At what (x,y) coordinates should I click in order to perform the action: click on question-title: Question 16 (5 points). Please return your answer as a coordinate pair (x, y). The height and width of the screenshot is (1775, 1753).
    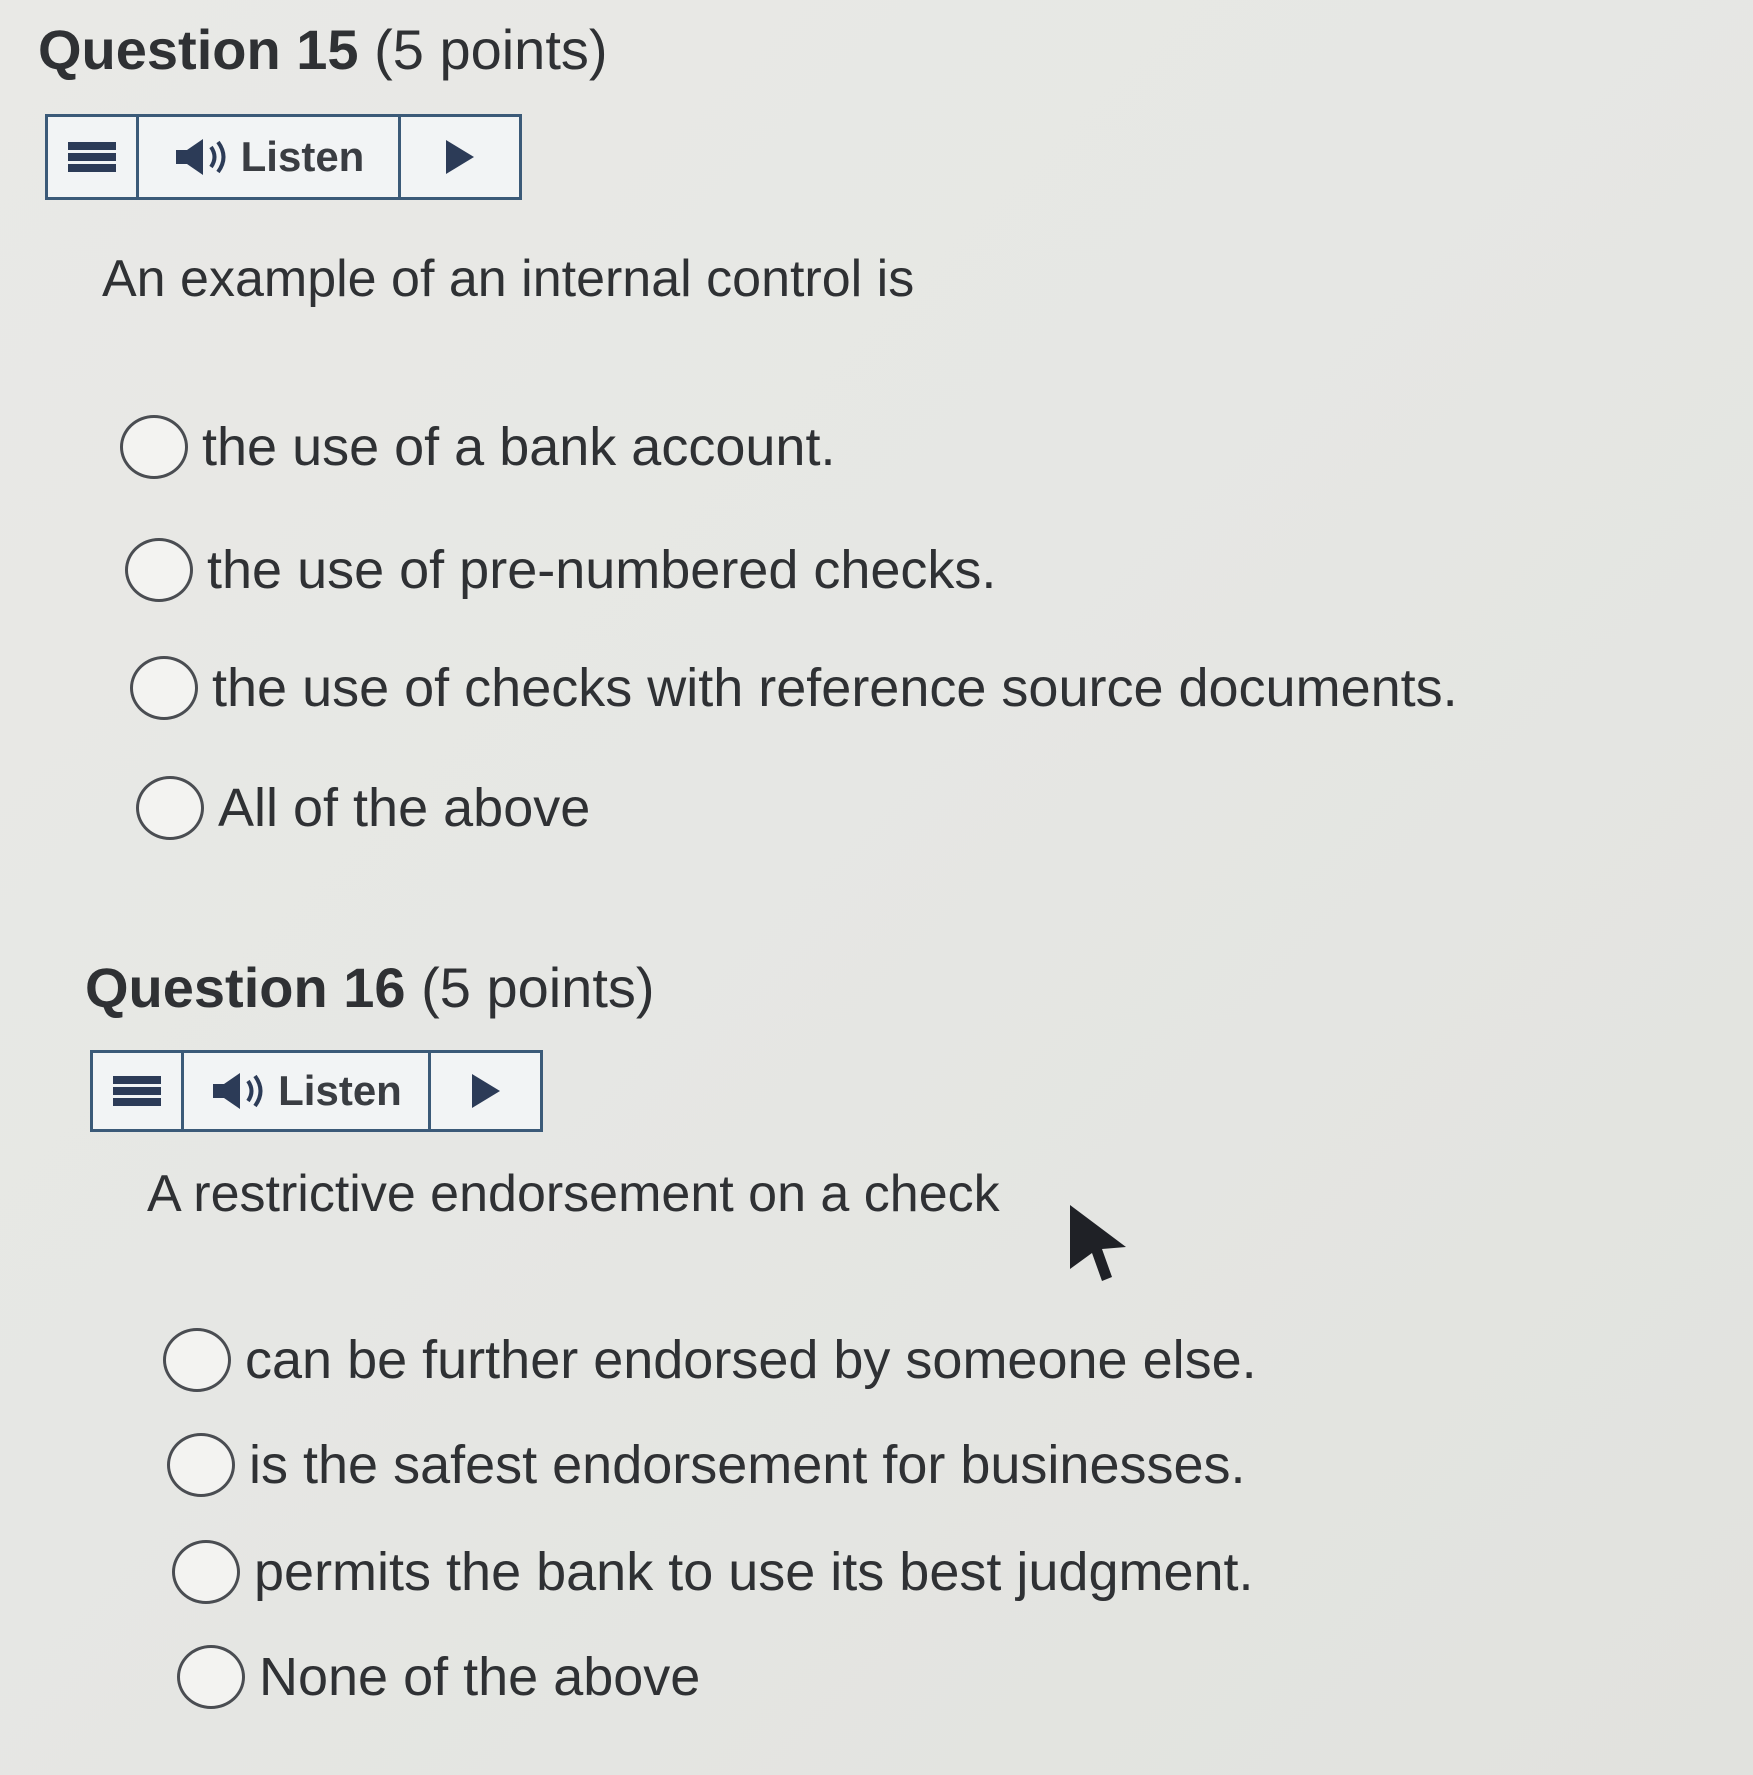
    Looking at the image, I should click on (370, 988).